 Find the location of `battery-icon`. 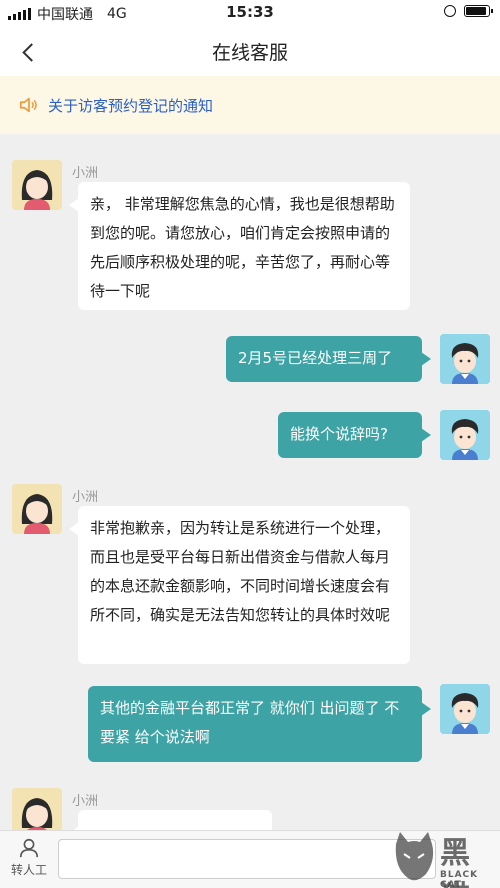

battery-icon is located at coordinates (478, 11).